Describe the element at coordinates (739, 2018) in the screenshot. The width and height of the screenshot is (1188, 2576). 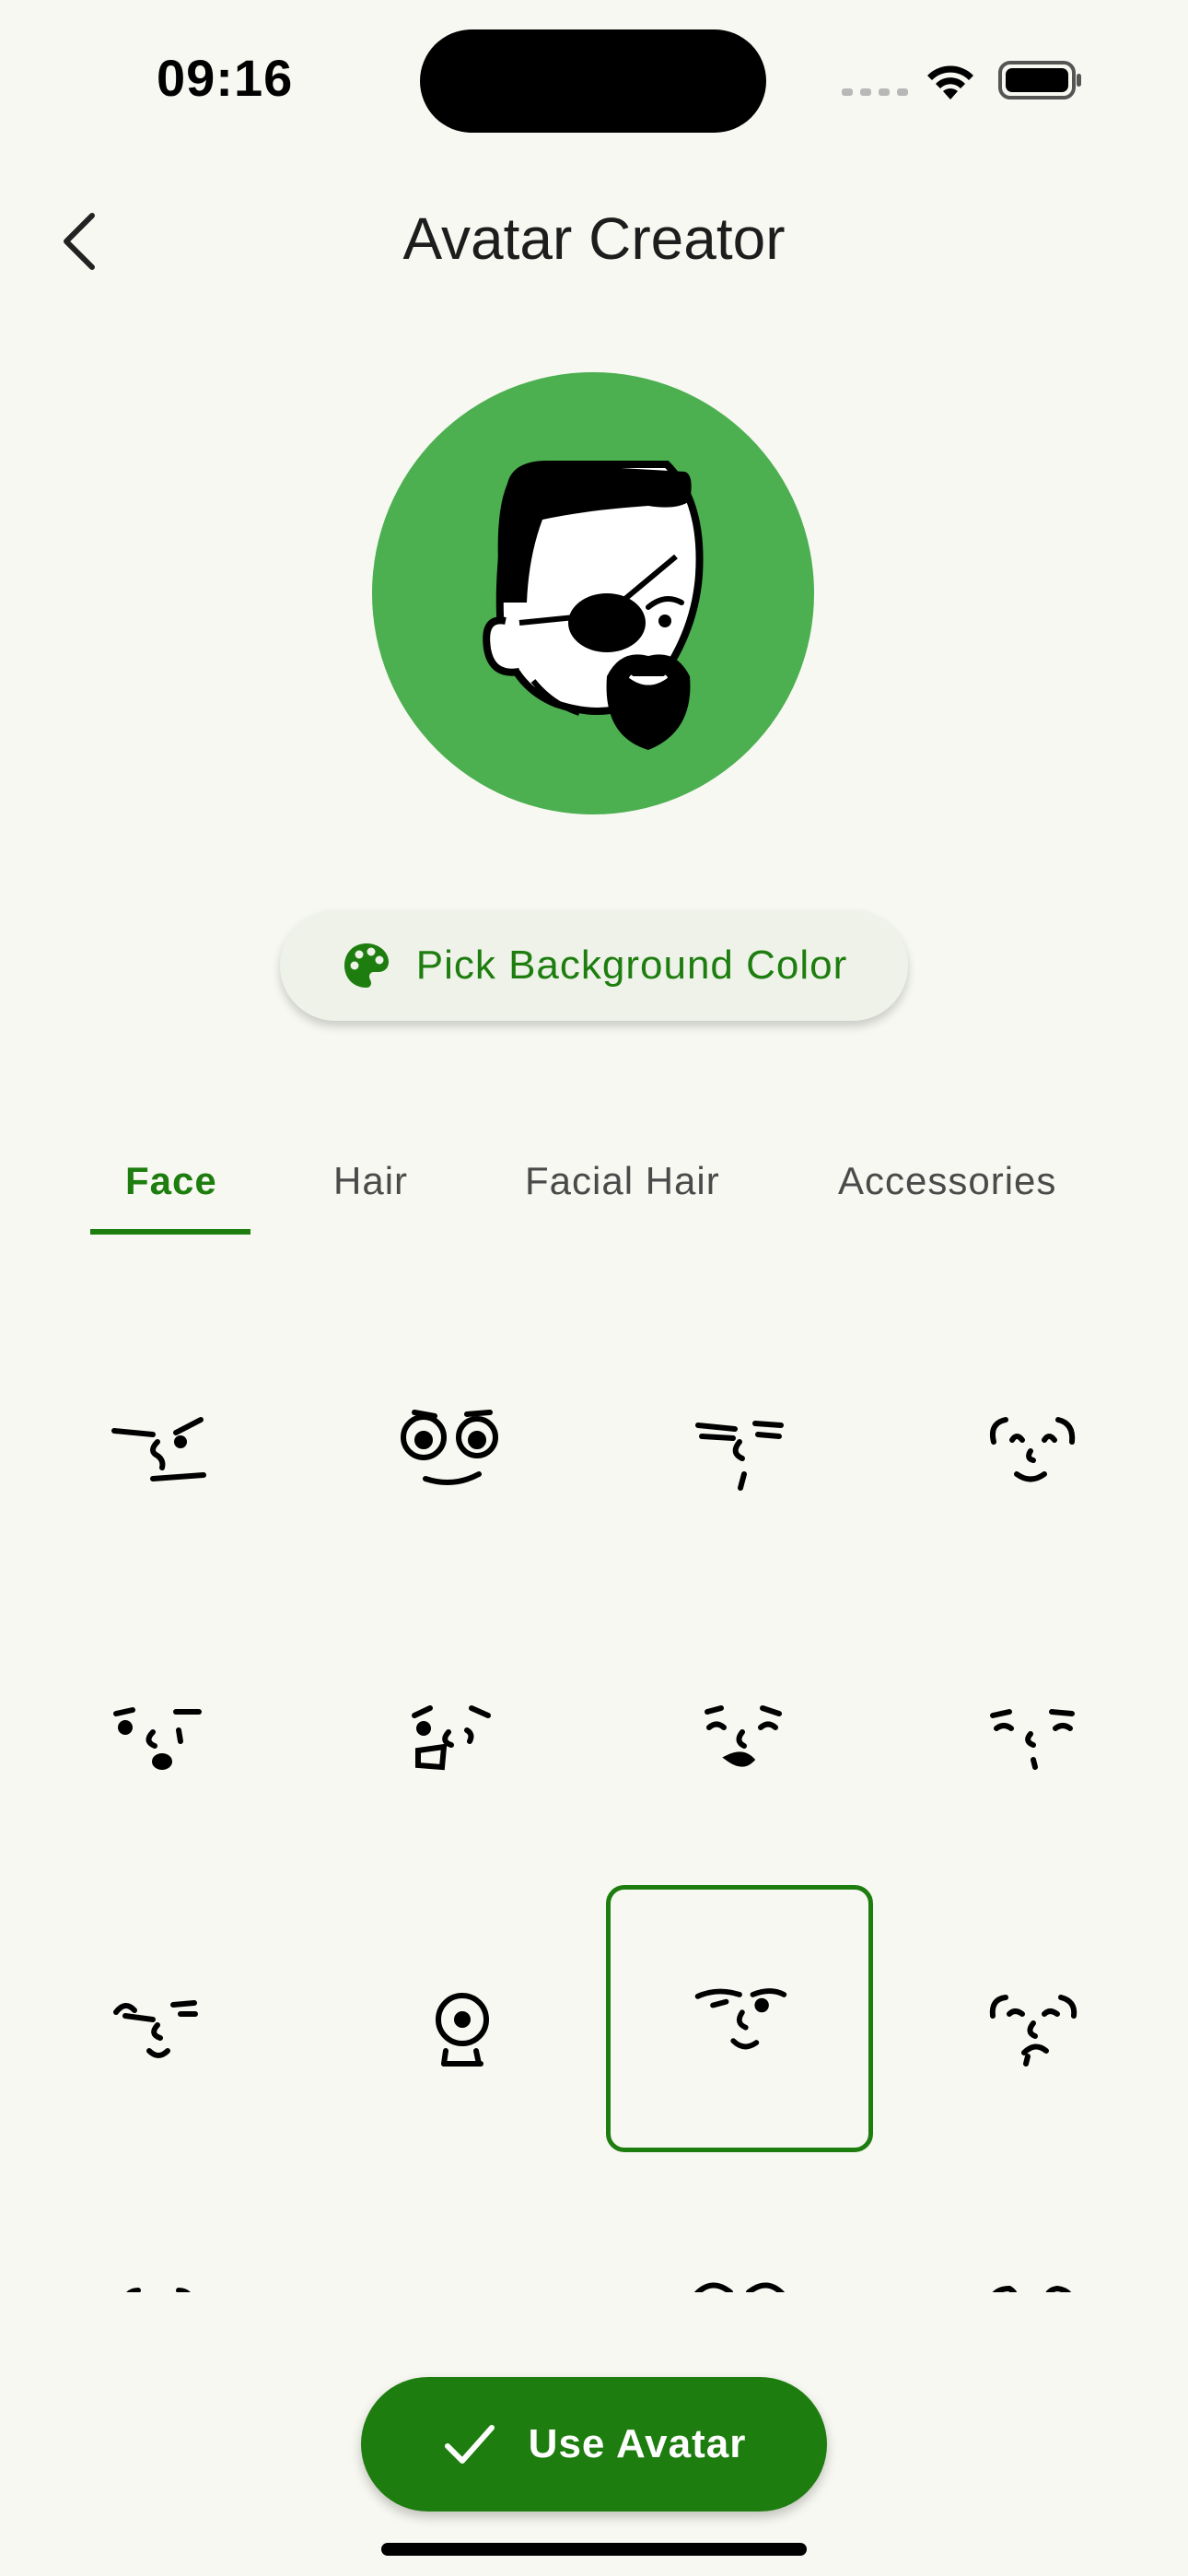
I see `face-option-11-selected` at that location.